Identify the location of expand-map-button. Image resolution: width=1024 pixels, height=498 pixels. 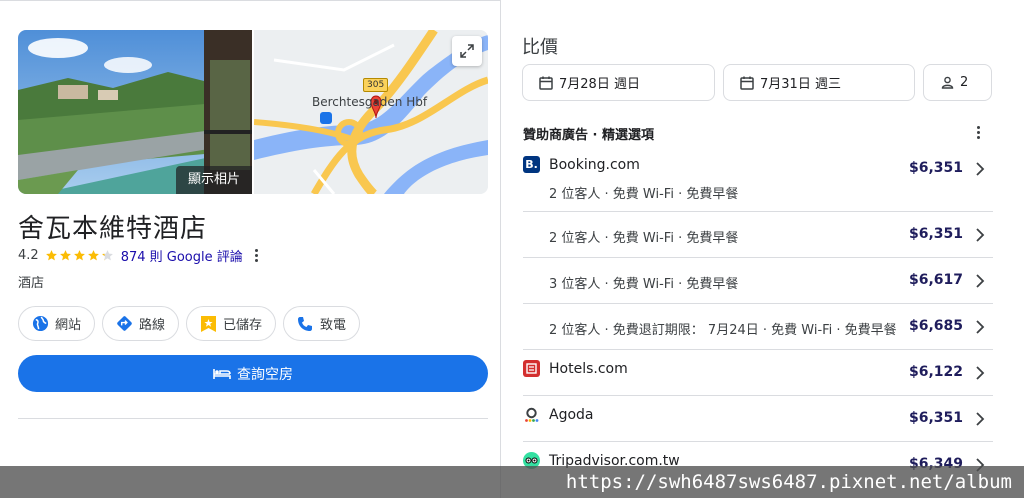
(467, 51).